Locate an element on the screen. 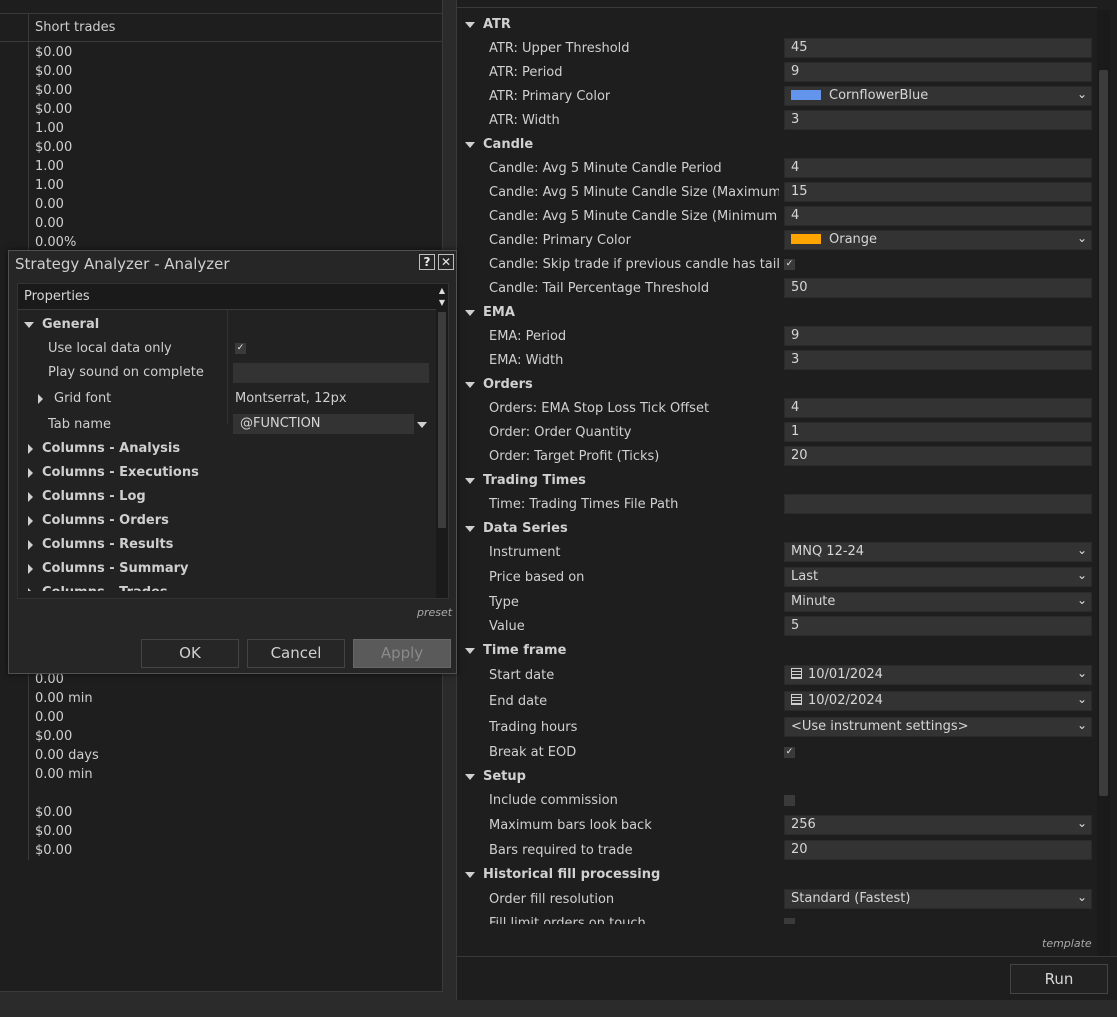  section-trading-times: Trading Times is located at coordinates (777, 481).